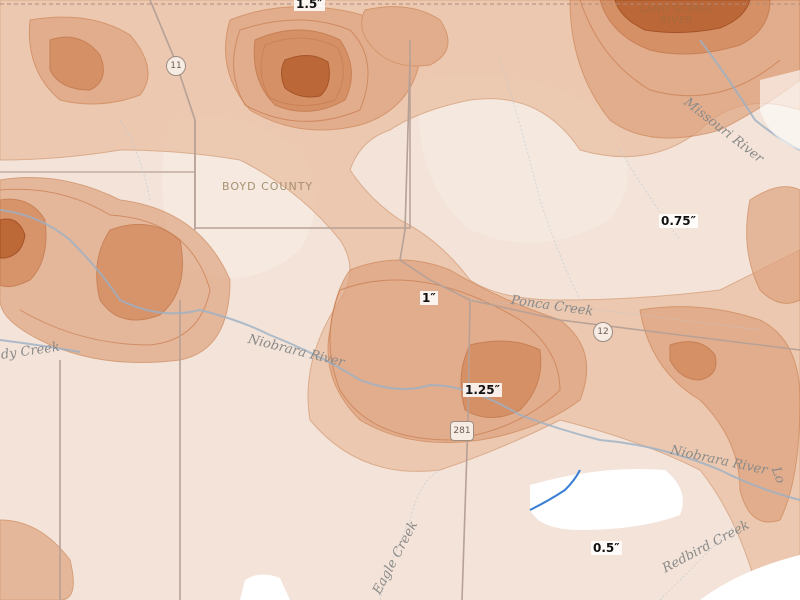  I want to click on scenic-river-label: LAND SCENIC RIVER, so click(677, 15).